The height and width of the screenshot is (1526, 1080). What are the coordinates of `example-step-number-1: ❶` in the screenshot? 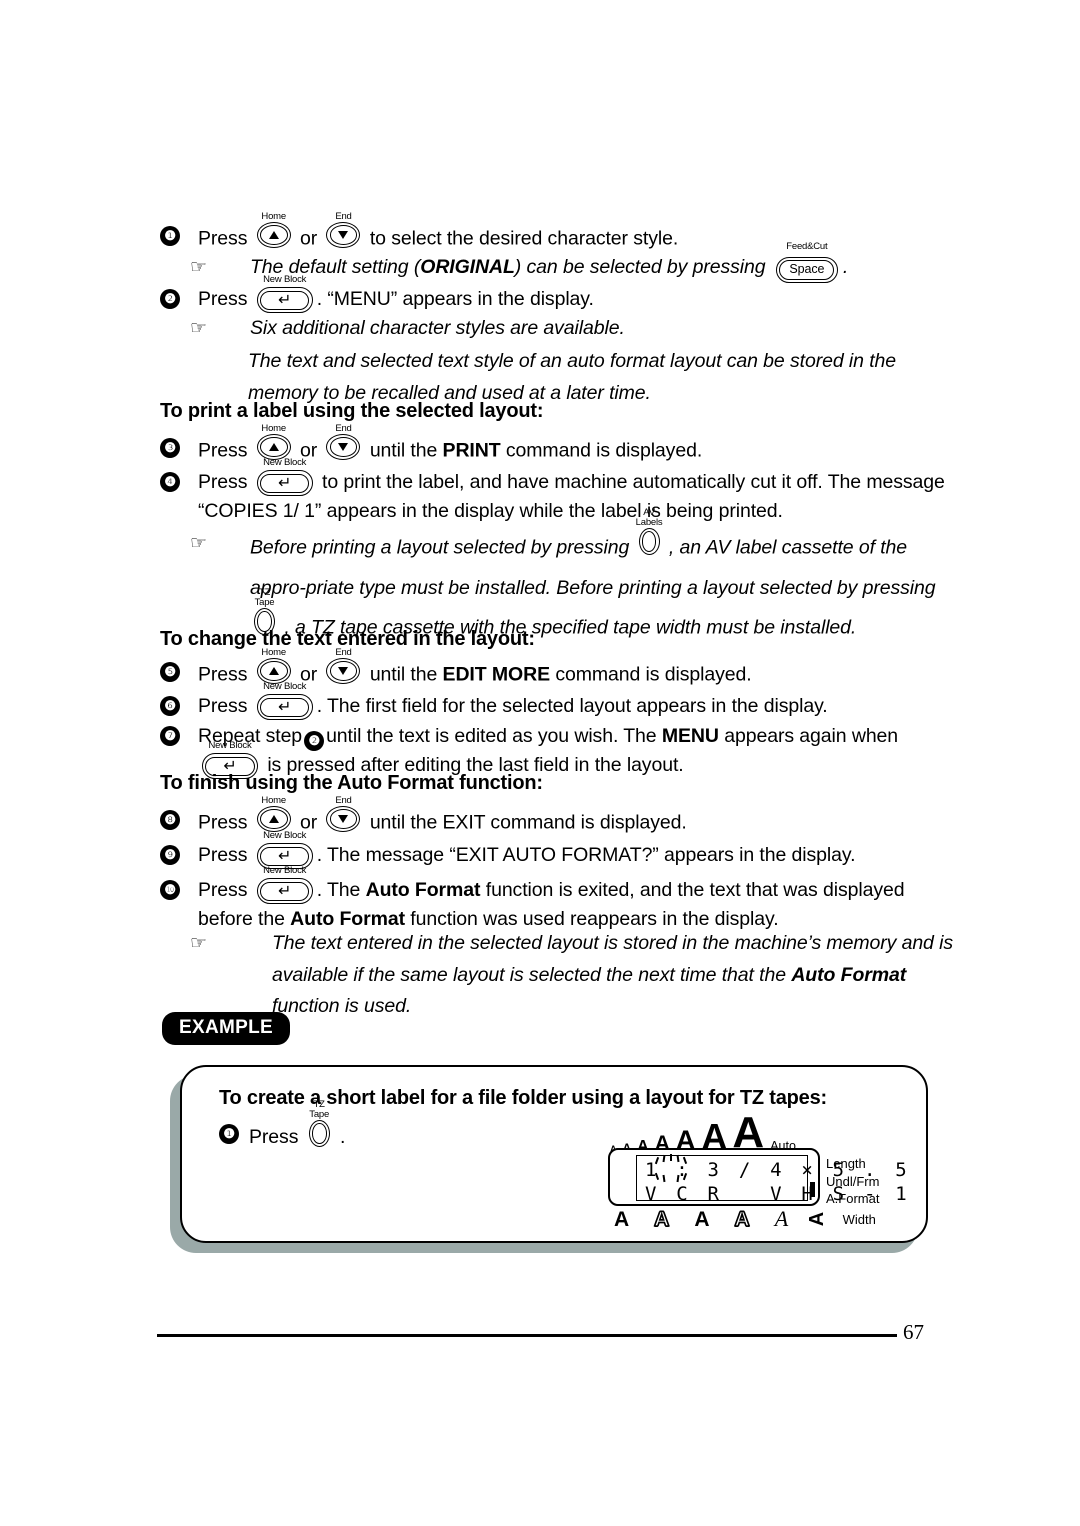 It's located at (229, 1134).